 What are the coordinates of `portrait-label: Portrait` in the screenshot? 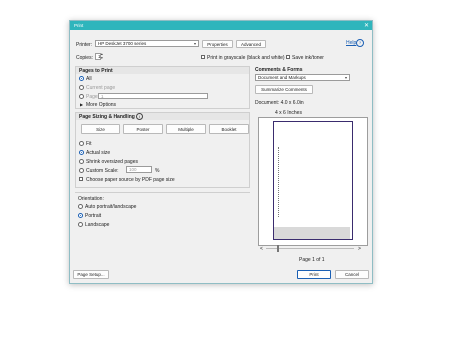 It's located at (93, 216).